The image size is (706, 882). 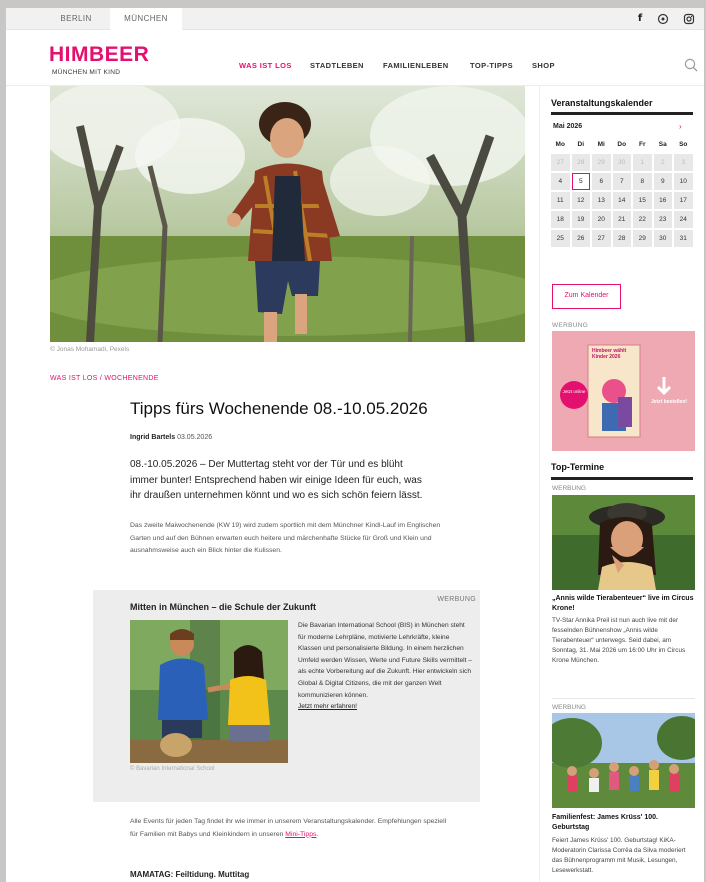 What do you see at coordinates (680, 126) in the screenshot?
I see `calendar-next-button: ›` at bounding box center [680, 126].